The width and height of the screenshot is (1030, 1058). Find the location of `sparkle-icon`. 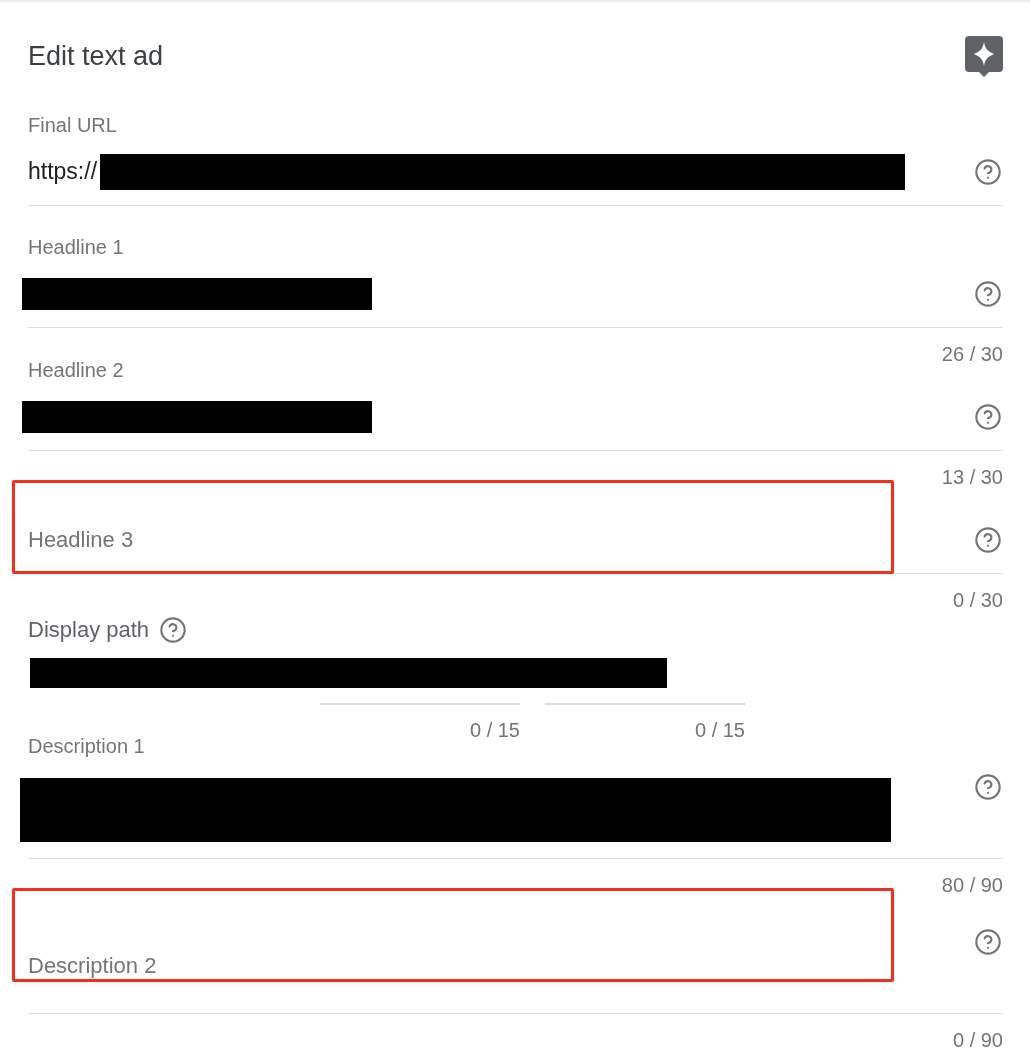

sparkle-icon is located at coordinates (984, 57).